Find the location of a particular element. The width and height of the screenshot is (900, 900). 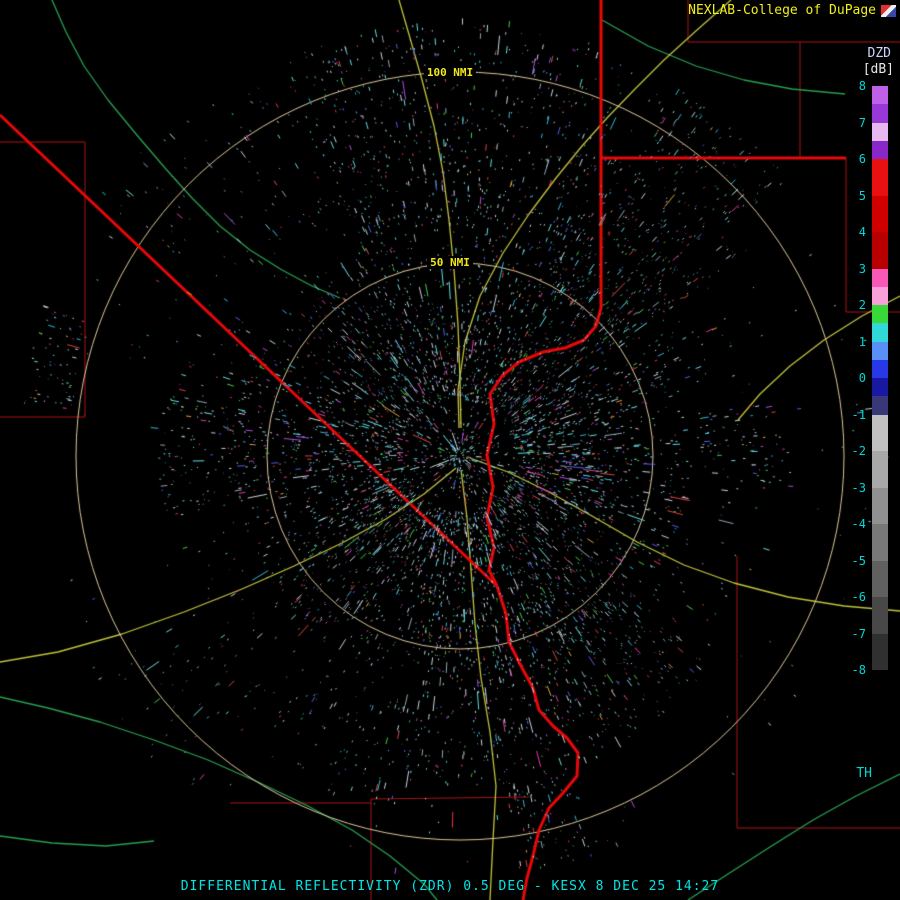

colorbar-tick-label: -7 is located at coordinates (858, 633).